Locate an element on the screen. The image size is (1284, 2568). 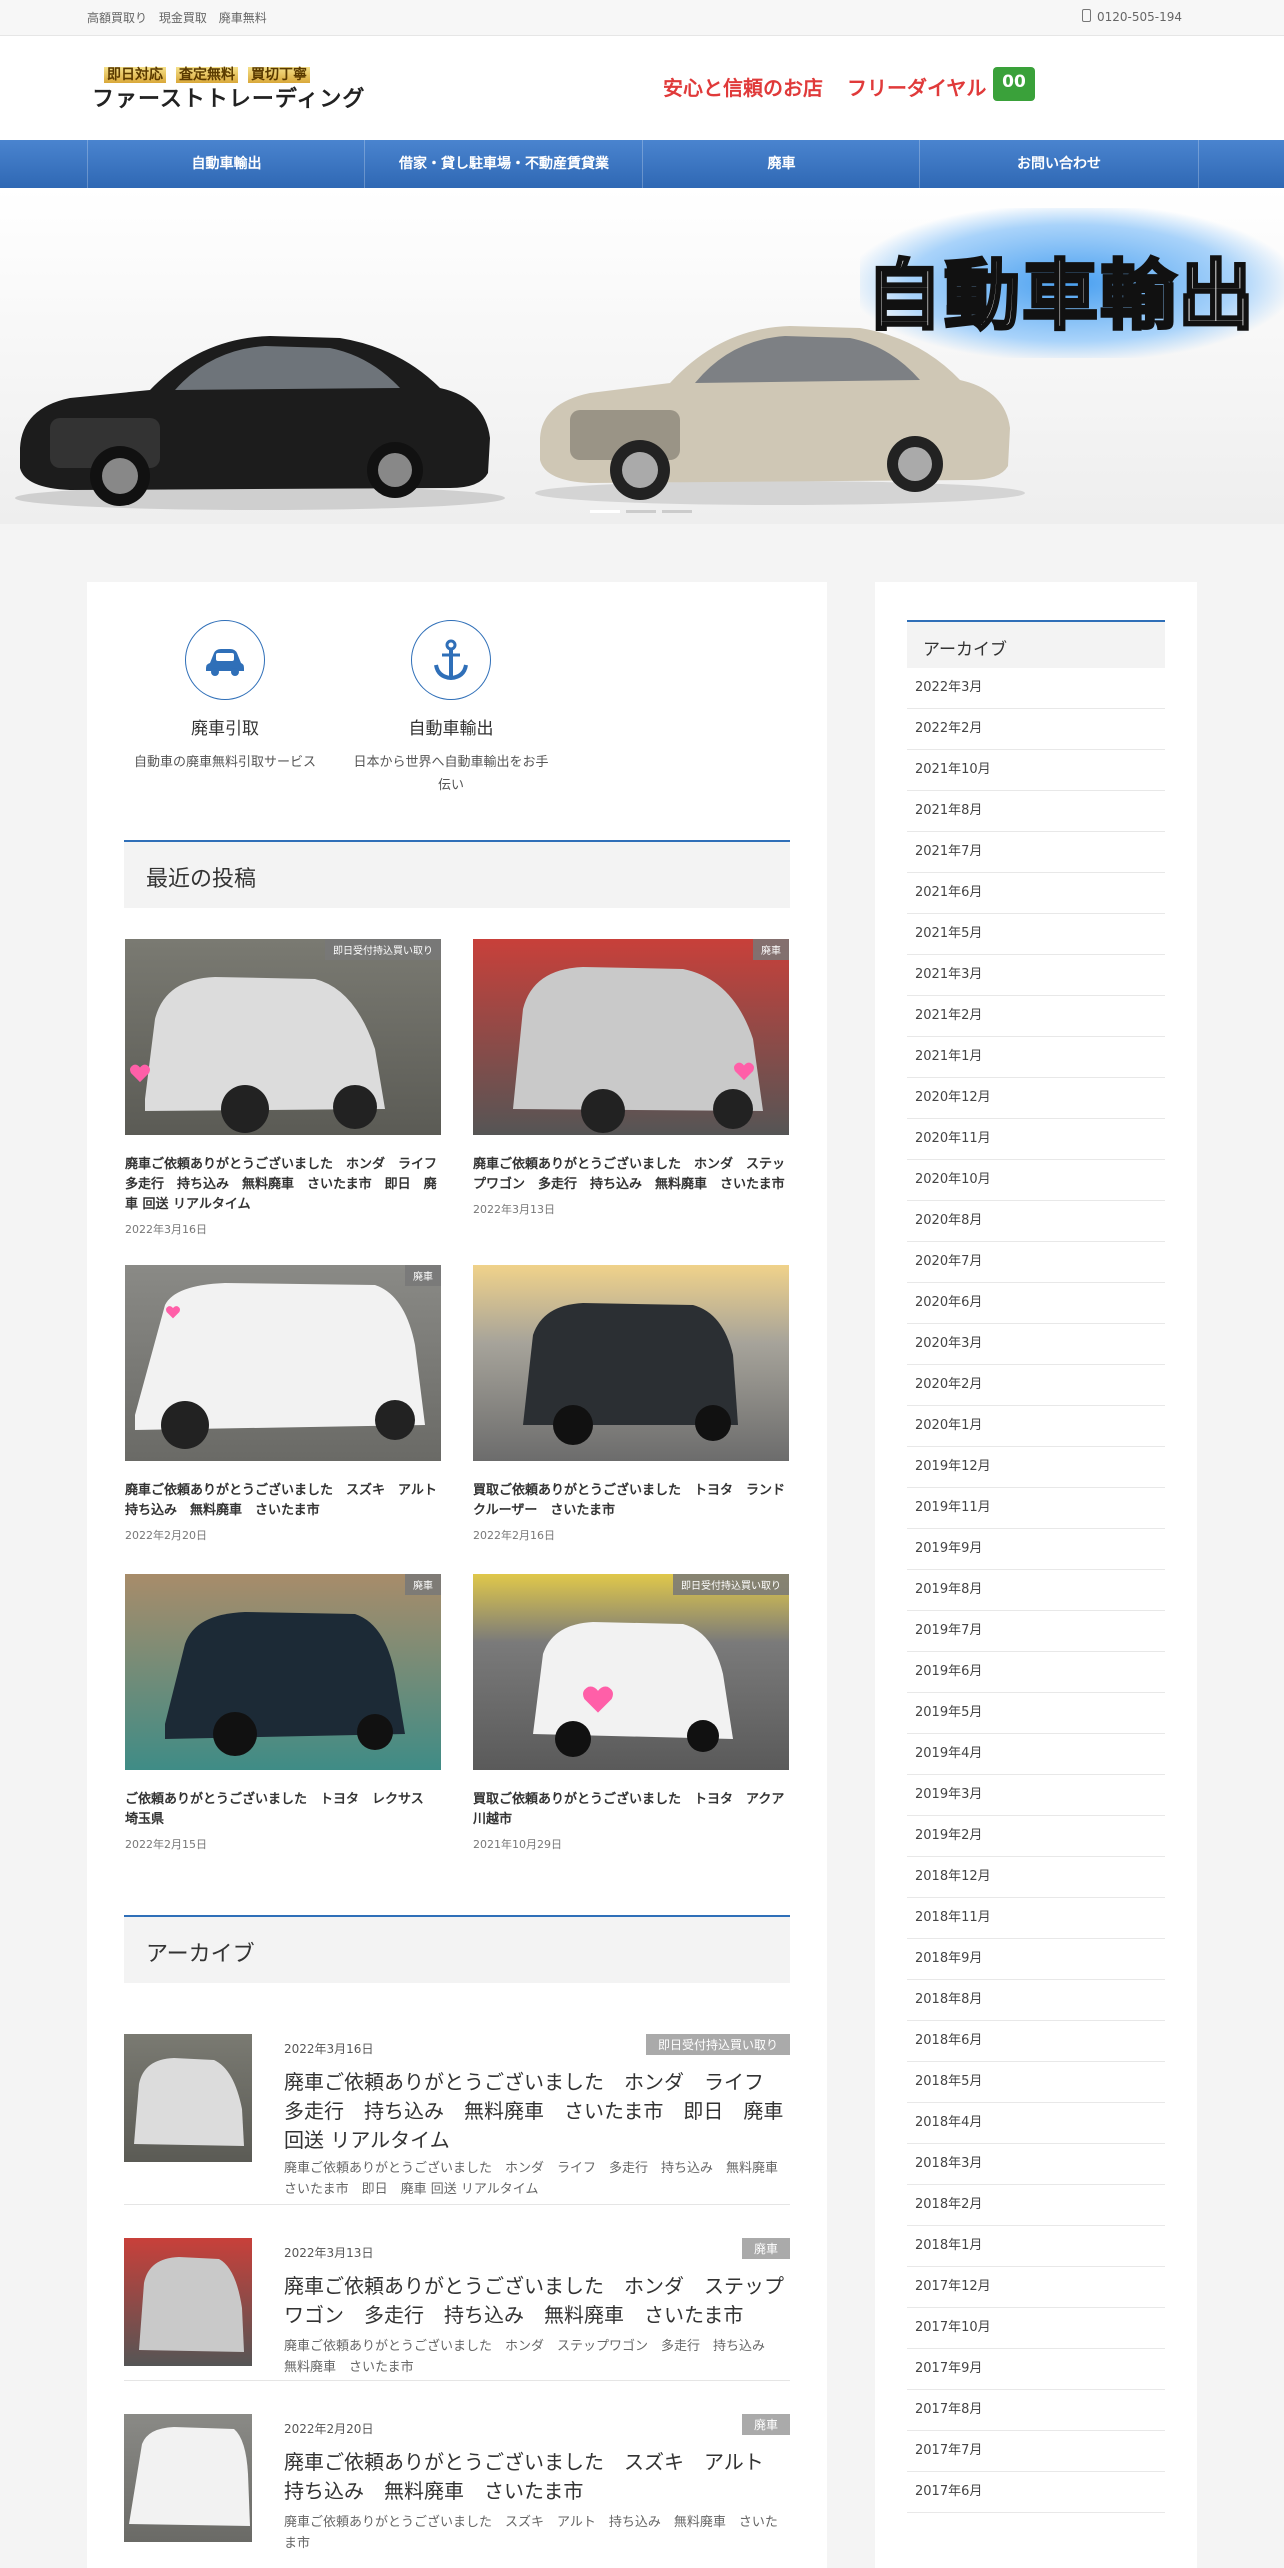
sidebar-archive-link: 2018年2月 is located at coordinates (1036, 2205).